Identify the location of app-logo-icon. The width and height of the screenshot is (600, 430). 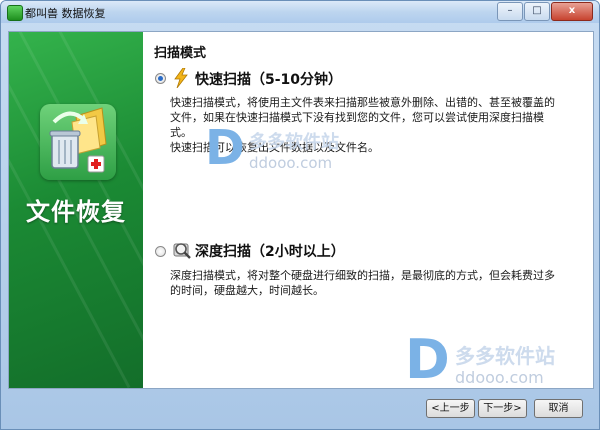
(15, 13).